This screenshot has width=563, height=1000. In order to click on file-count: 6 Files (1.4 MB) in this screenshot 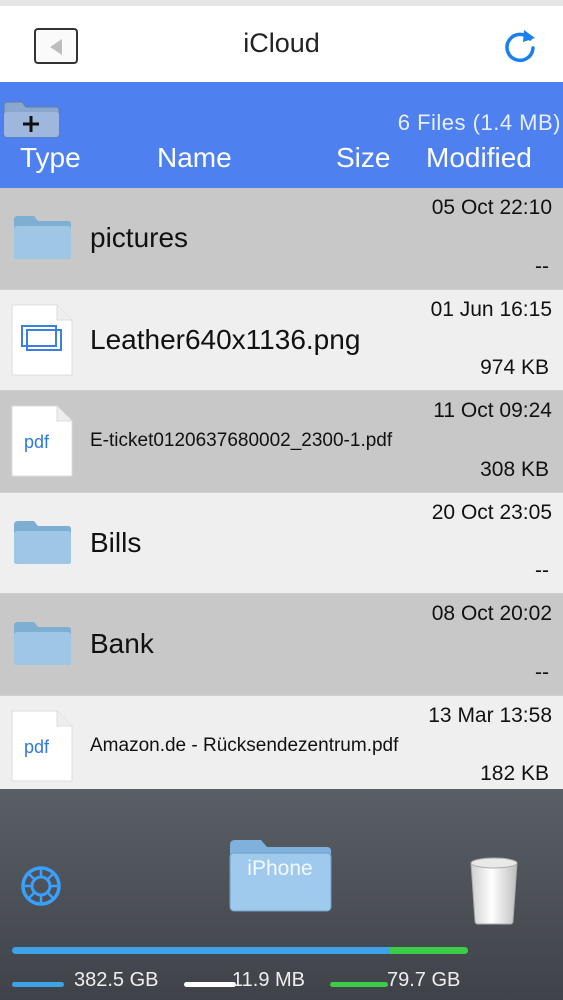, I will do `click(479, 122)`.